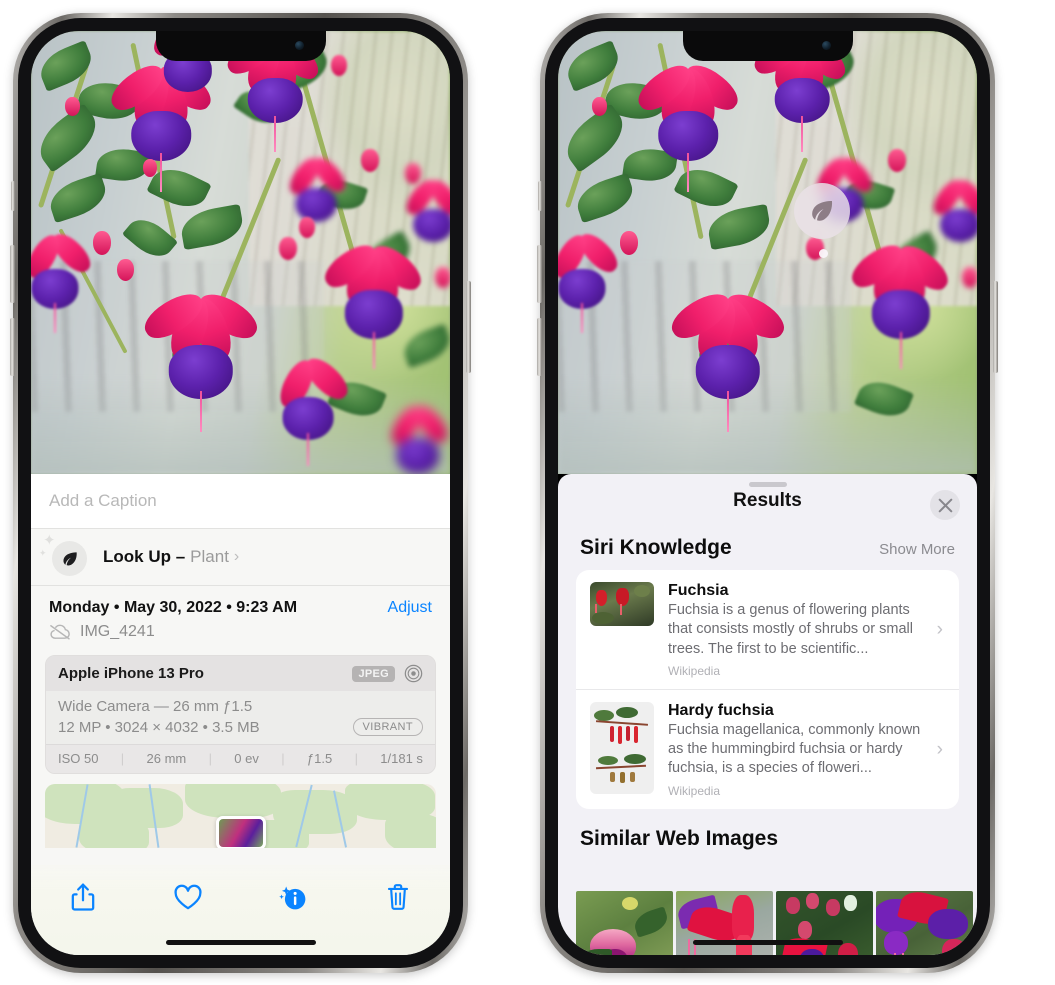 The width and height of the screenshot is (1055, 985). I want to click on sparkle-icon: ✦, so click(43, 553).